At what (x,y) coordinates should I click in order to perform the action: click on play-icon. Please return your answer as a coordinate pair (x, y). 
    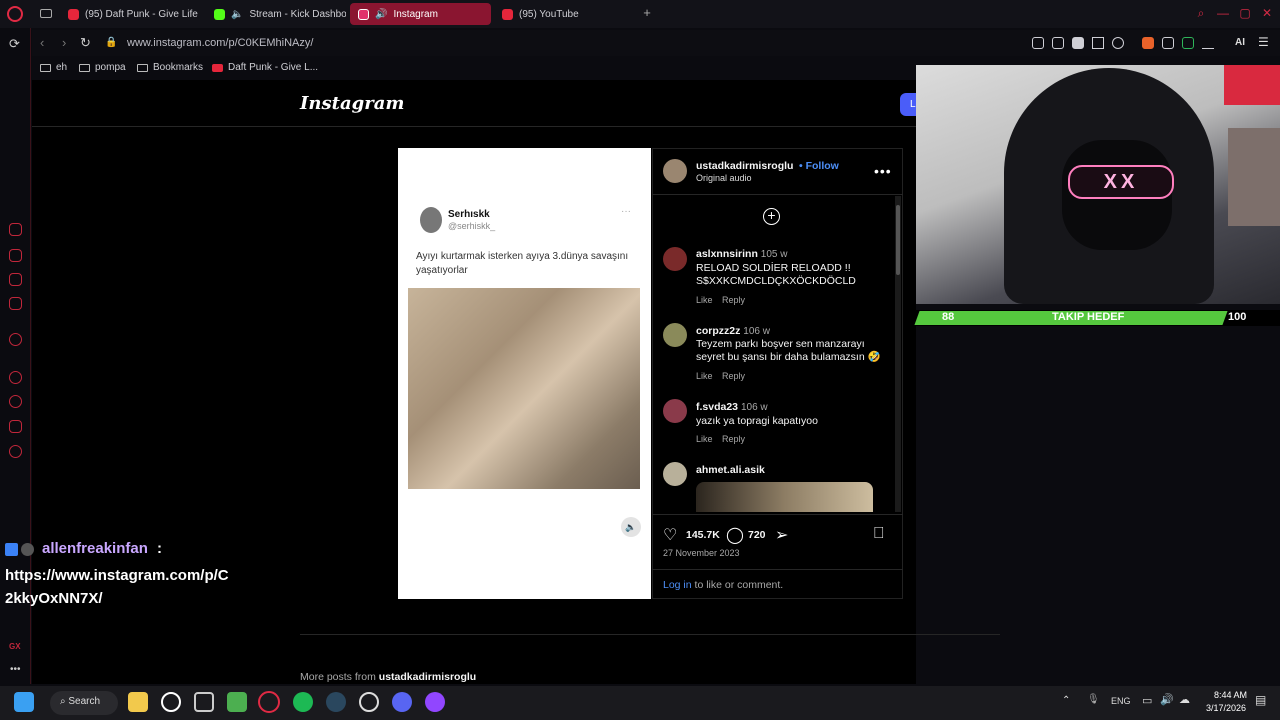
    Looking at the image, I should click on (1098, 43).